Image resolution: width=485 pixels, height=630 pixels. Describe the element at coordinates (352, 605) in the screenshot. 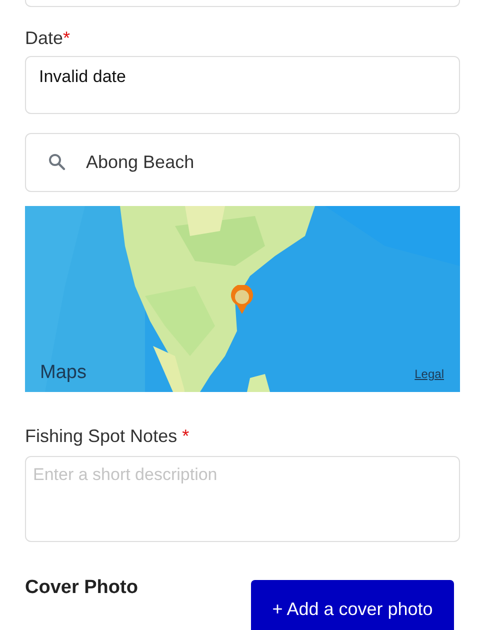

I see `add-cover-photo-button: + Add a cover photo` at that location.